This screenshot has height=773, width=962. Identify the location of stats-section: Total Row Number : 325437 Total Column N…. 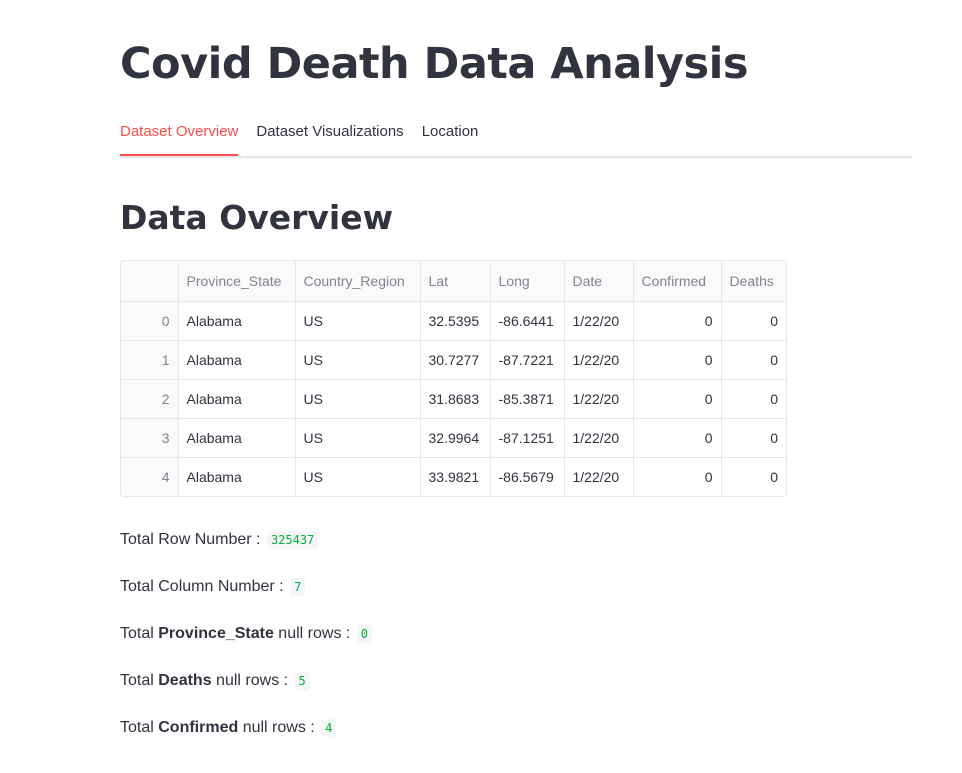
(246, 643).